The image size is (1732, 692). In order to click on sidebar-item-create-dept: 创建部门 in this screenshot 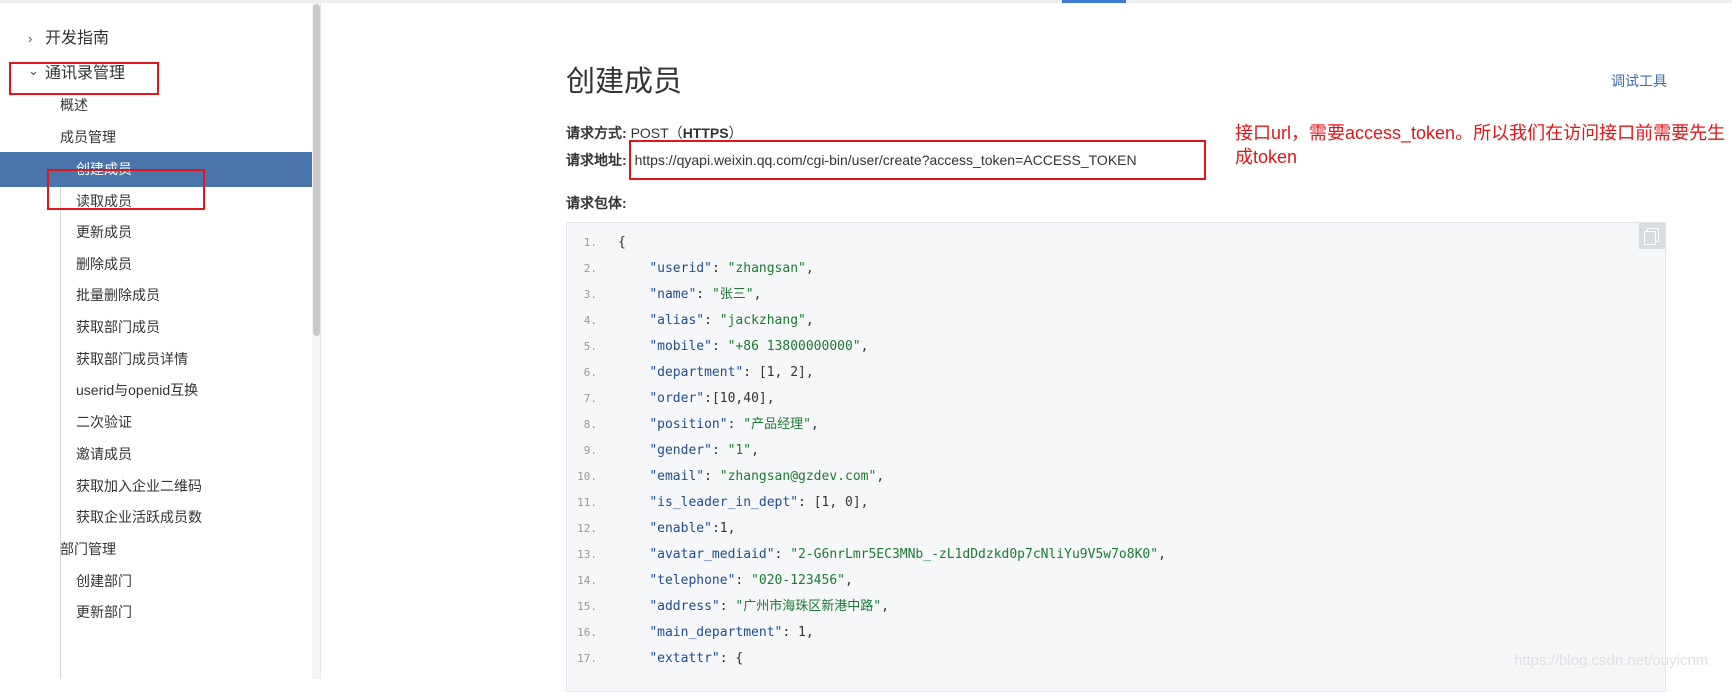, I will do `click(66, 581)`.